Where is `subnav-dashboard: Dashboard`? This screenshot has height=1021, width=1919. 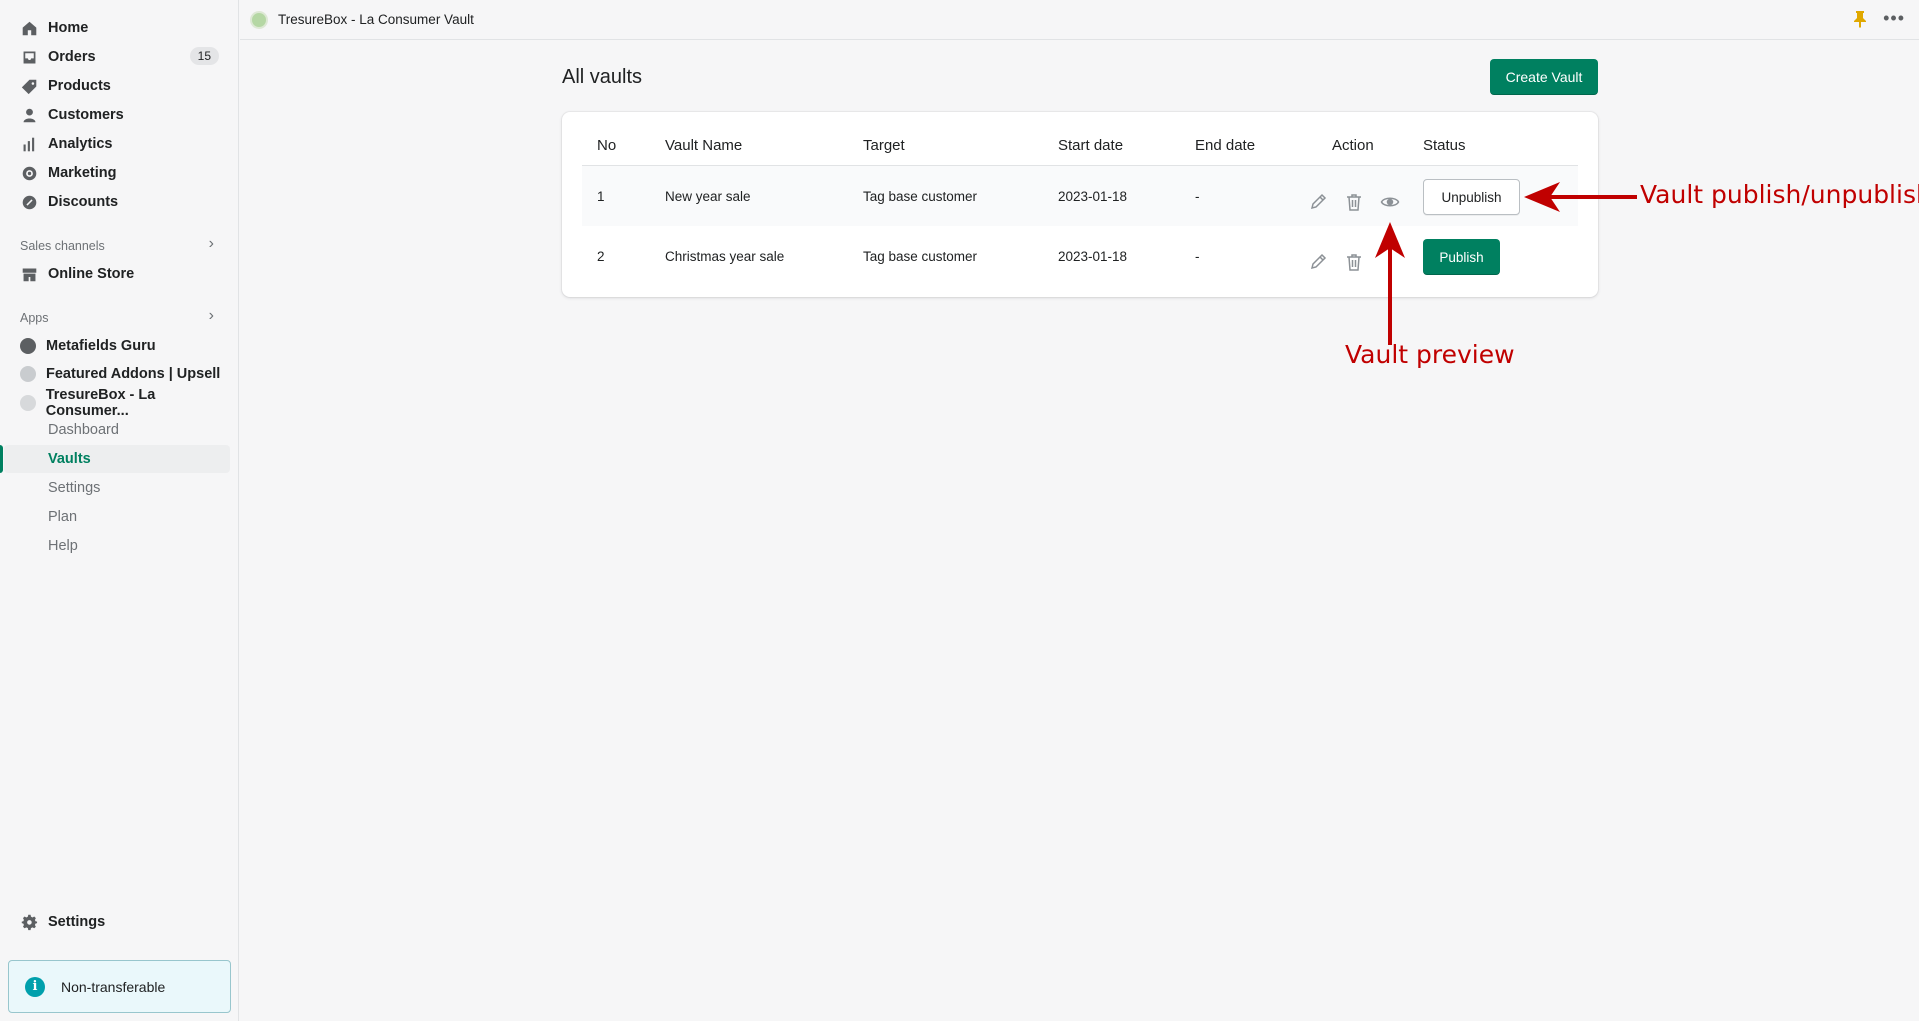 subnav-dashboard: Dashboard is located at coordinates (119, 430).